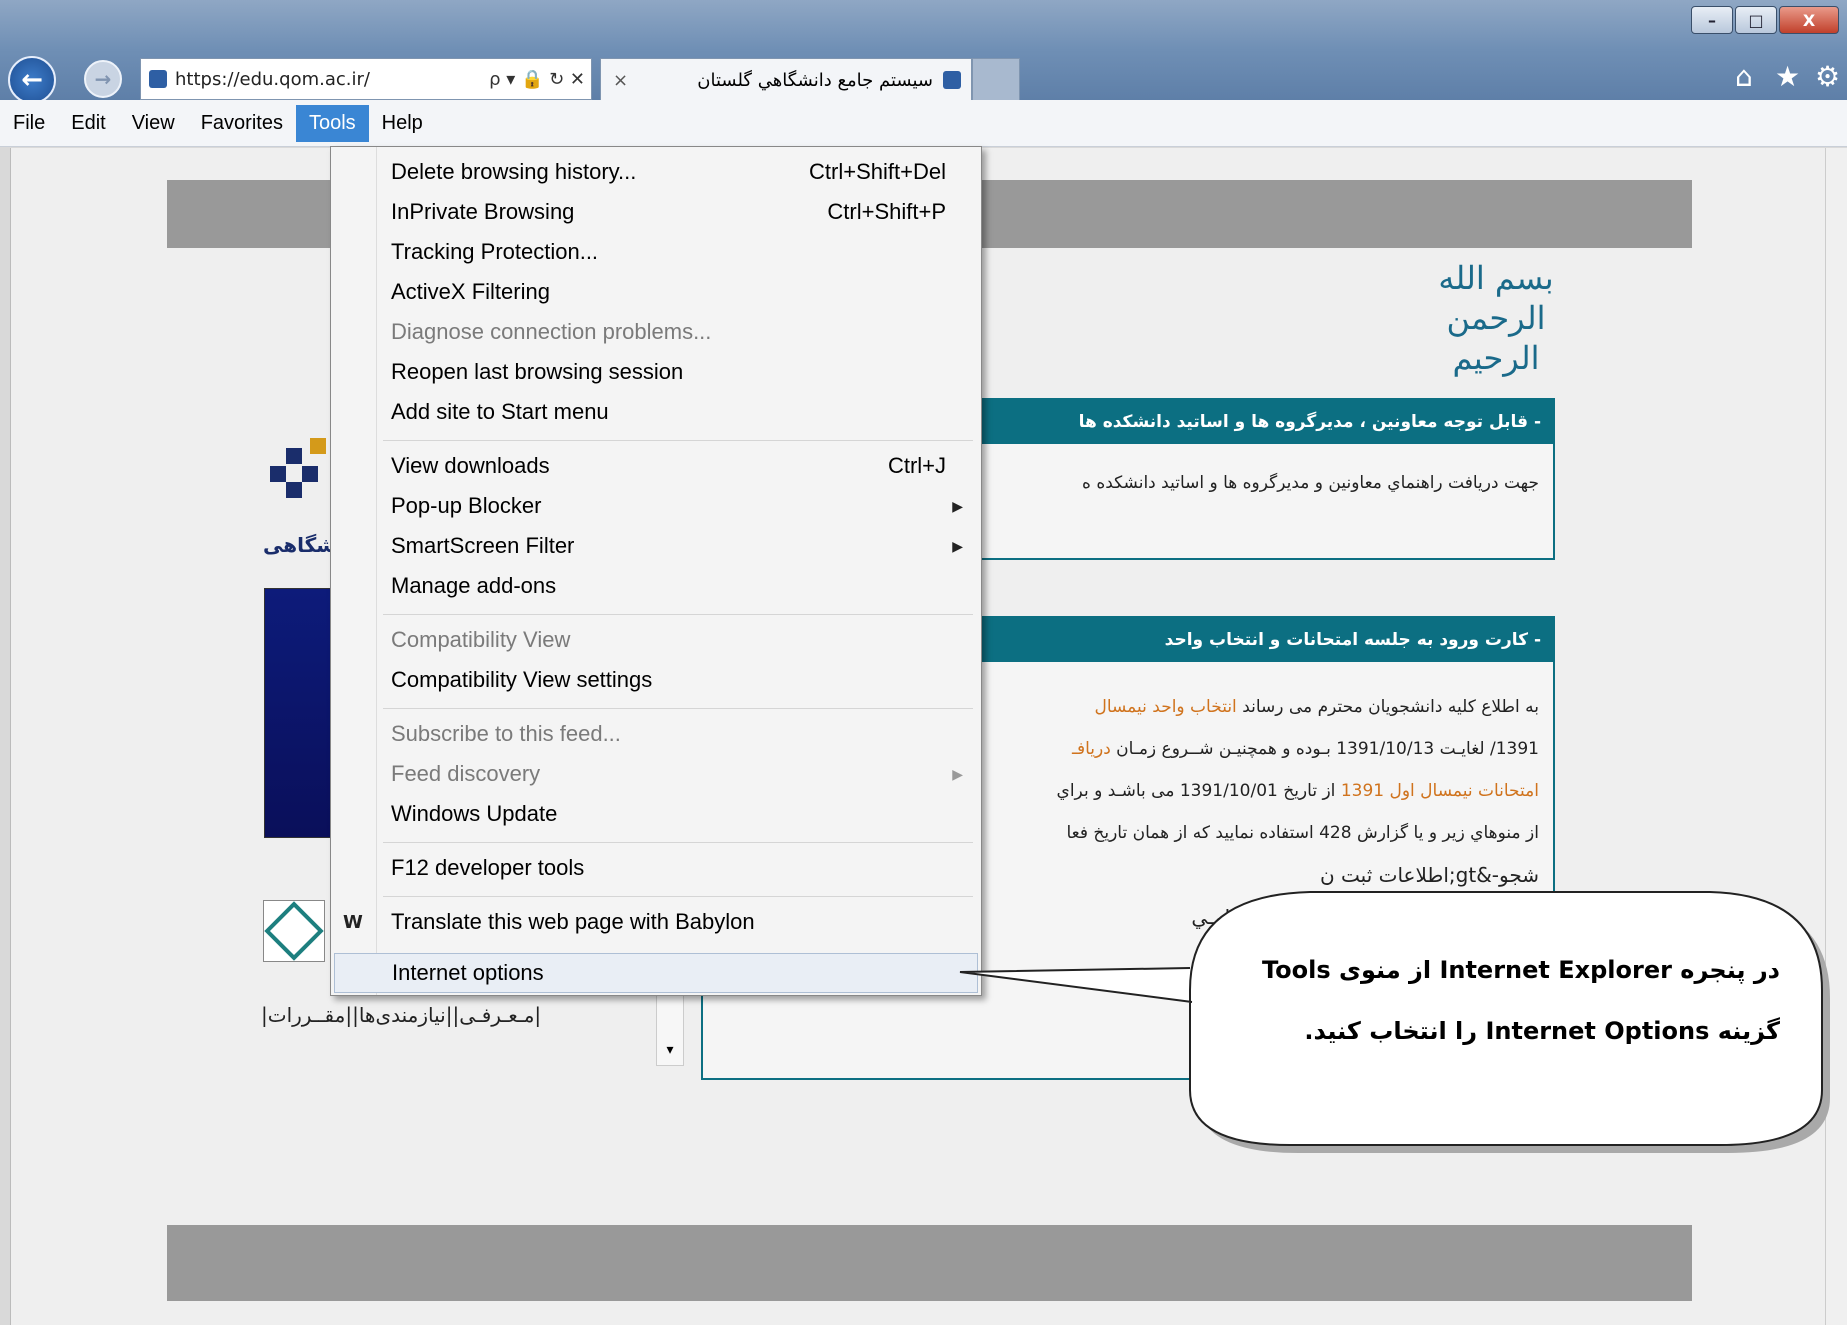 The height and width of the screenshot is (1325, 1847). Describe the element at coordinates (656, 973) in the screenshot. I see `menu-item-internet-options: Internet options` at that location.